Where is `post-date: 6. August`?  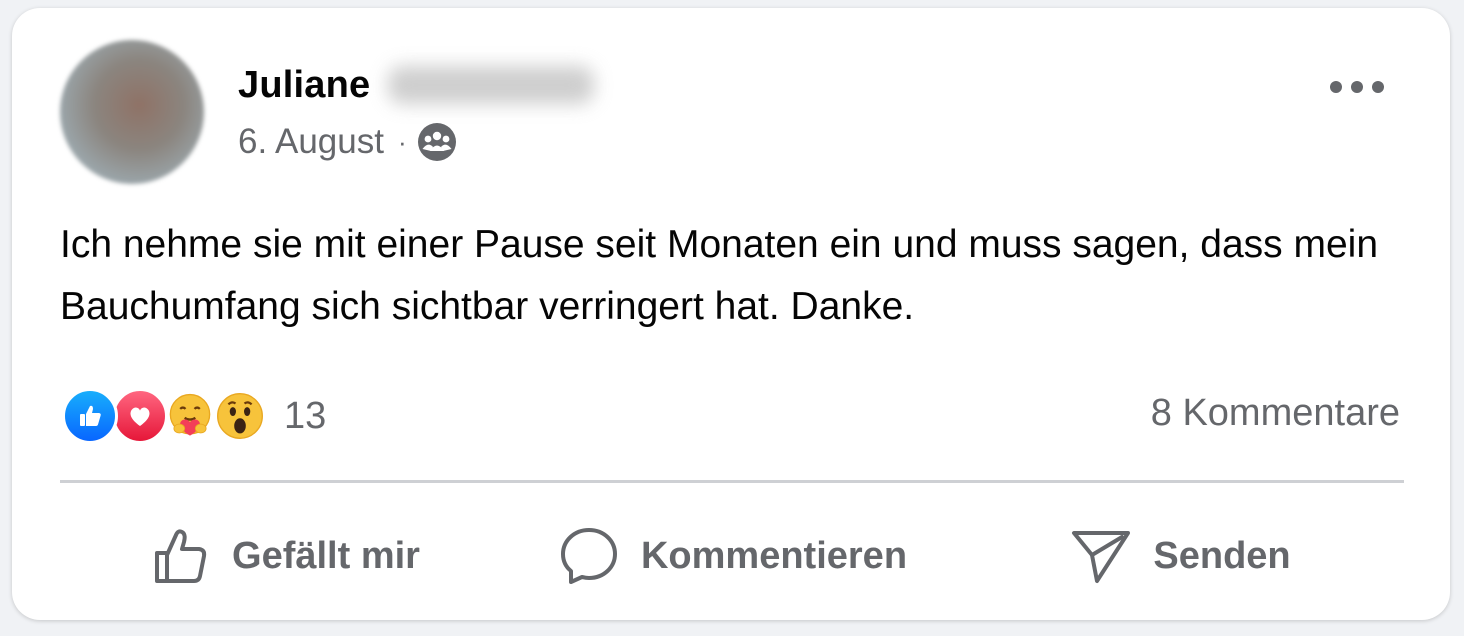
post-date: 6. August is located at coordinates (311, 142).